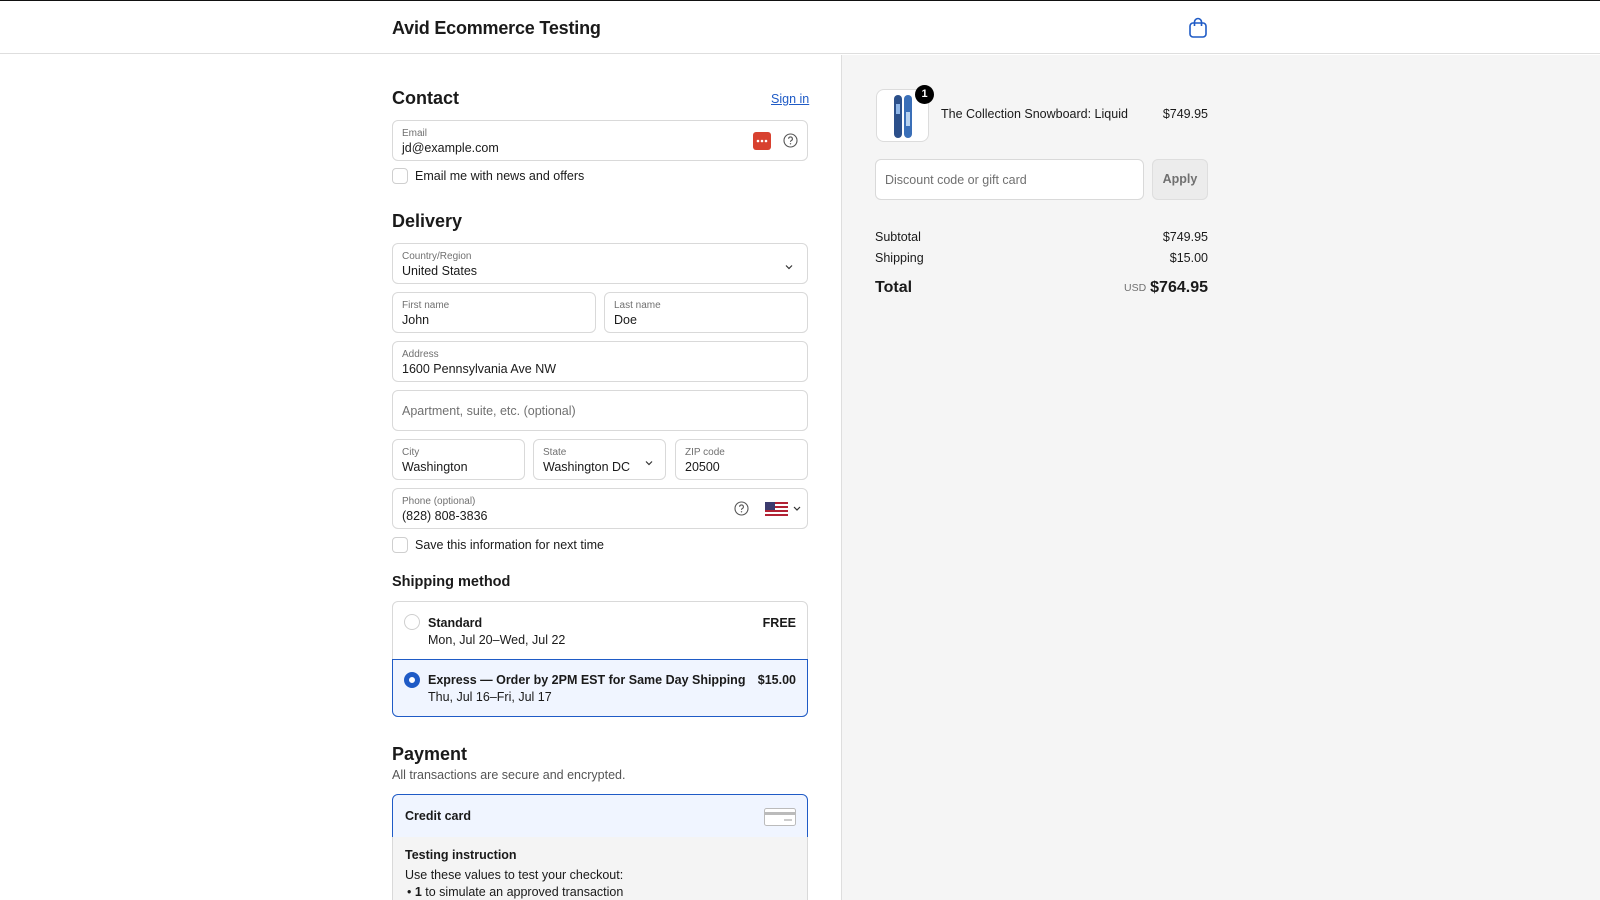 The width and height of the screenshot is (1600, 900). Describe the element at coordinates (600, 361) in the screenshot. I see `address-field: Address 1600 Pennsylvania Ave NW` at that location.